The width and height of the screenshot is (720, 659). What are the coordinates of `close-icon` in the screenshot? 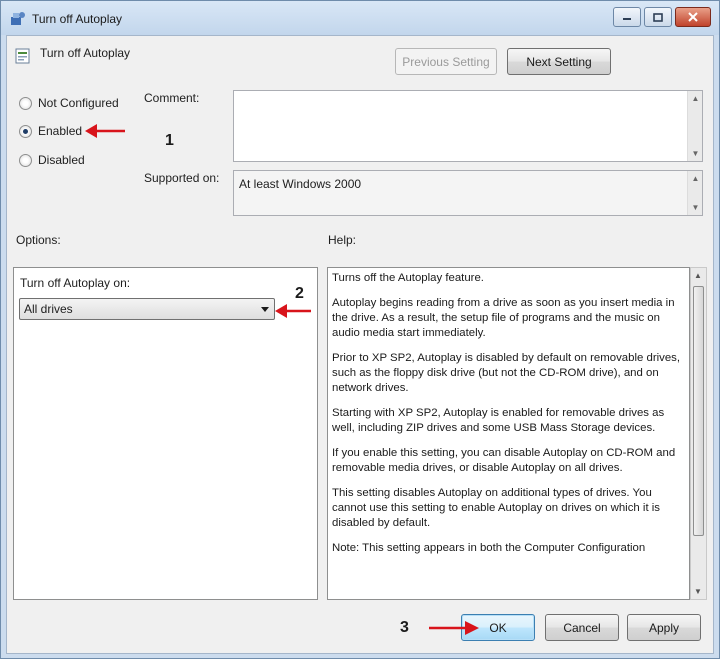 It's located at (693, 17).